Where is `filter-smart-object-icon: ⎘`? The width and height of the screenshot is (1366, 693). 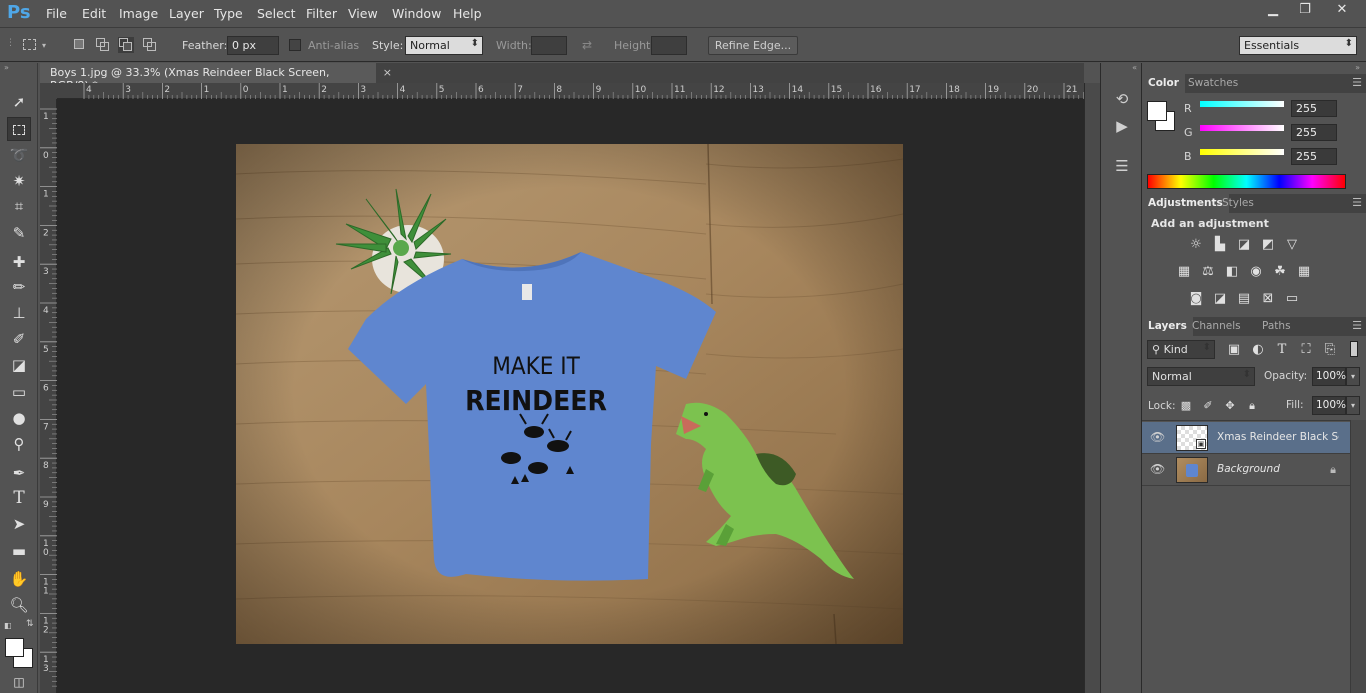 filter-smart-object-icon: ⎘ is located at coordinates (1330, 350).